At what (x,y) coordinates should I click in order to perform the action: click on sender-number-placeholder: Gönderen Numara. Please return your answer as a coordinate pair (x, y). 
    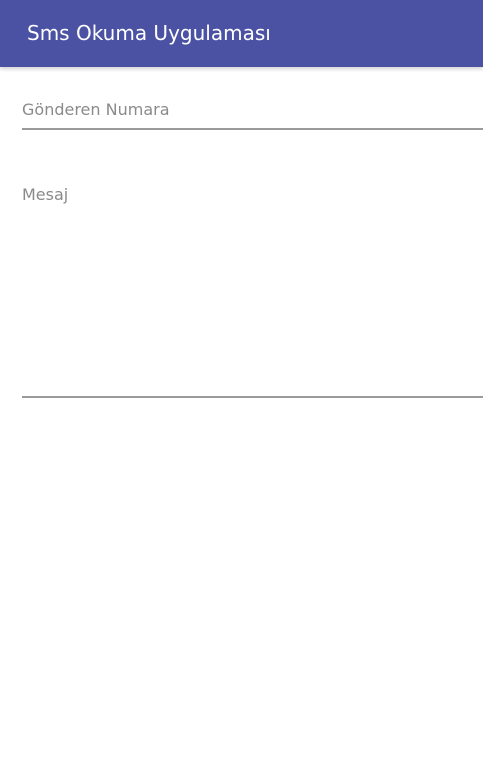
    Looking at the image, I should click on (96, 109).